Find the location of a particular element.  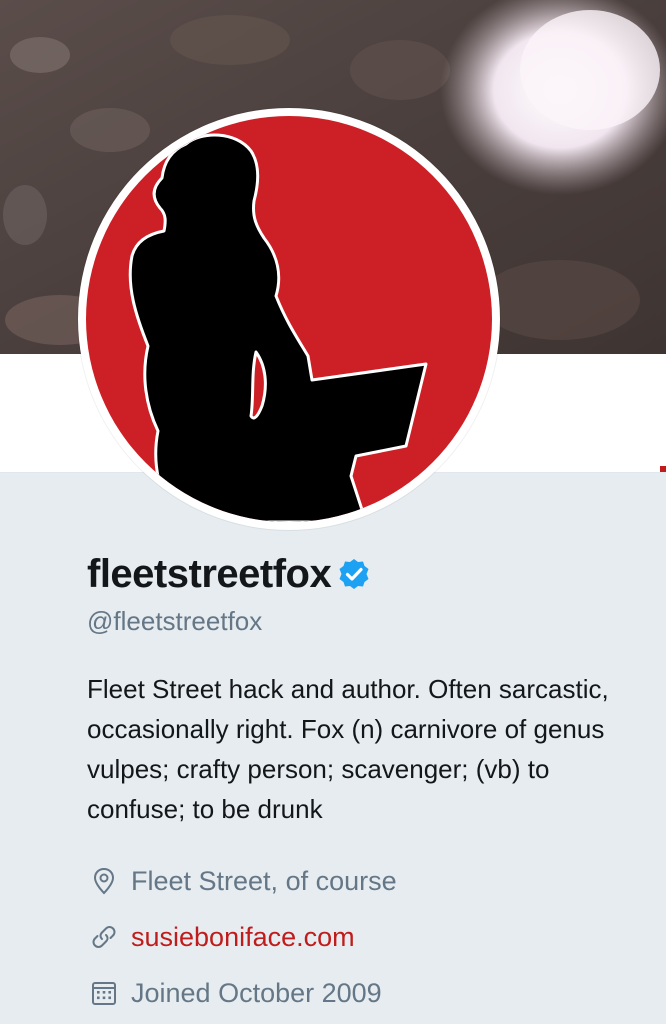

location-pin-icon is located at coordinates (104, 881).